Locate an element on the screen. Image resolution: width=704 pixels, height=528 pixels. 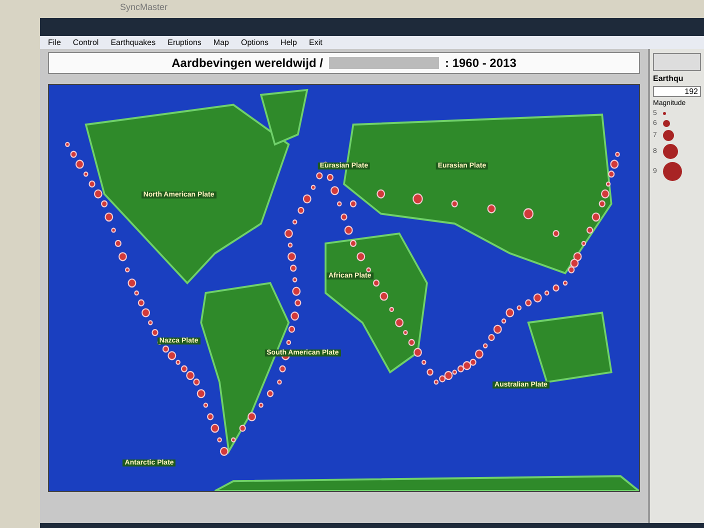
menu-item: Help is located at coordinates (288, 42).